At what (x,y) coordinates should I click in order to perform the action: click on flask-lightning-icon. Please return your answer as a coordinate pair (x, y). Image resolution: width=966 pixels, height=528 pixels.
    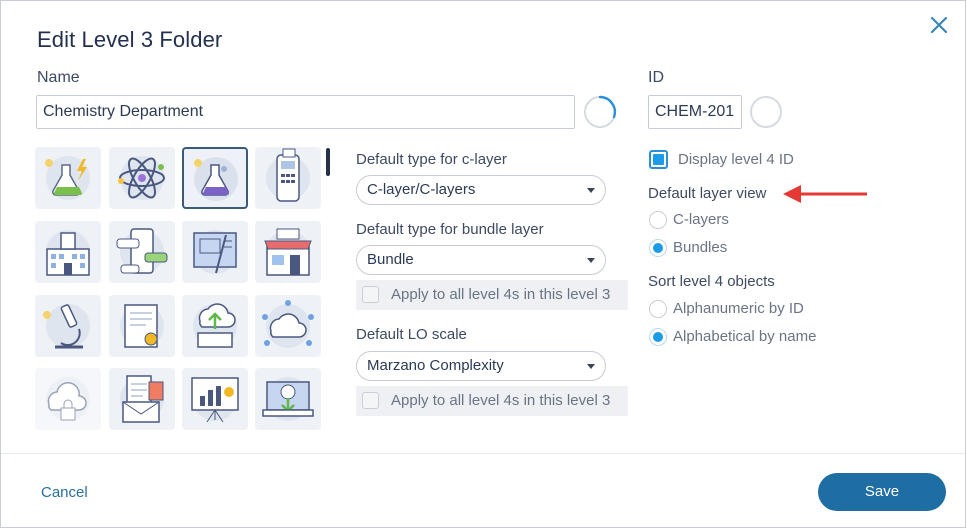
    Looking at the image, I should click on (68, 178).